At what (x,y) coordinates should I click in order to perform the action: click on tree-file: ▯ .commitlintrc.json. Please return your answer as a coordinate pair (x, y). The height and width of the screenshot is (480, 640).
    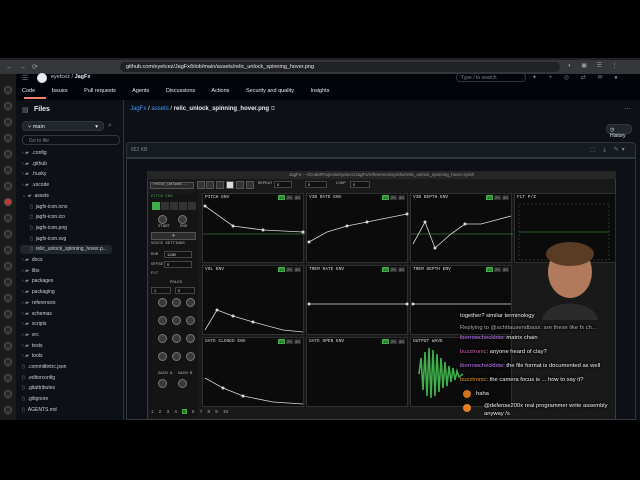
    Looking at the image, I should click on (44, 367).